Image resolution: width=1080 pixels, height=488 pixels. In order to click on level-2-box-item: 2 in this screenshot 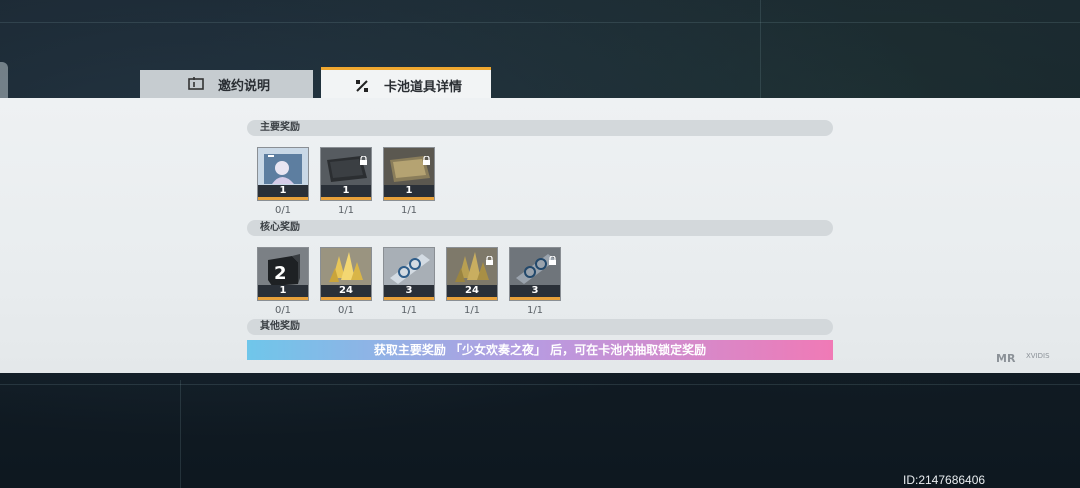, I will do `click(283, 268)`.